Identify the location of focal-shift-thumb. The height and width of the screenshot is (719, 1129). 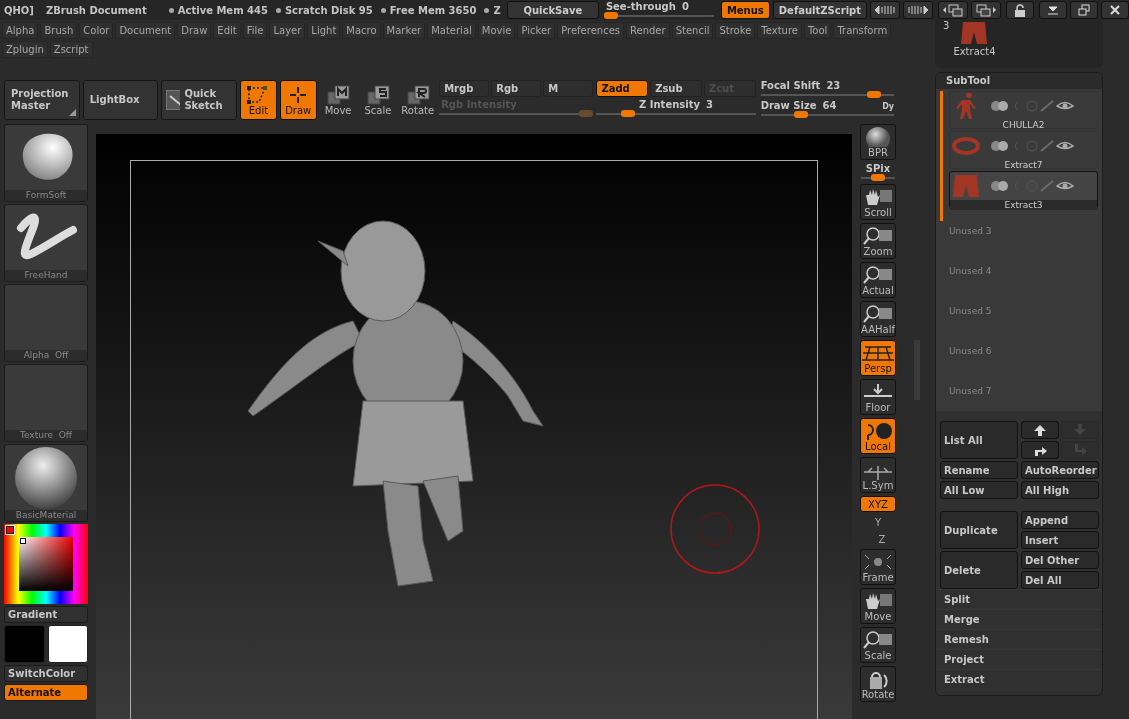
(873, 94).